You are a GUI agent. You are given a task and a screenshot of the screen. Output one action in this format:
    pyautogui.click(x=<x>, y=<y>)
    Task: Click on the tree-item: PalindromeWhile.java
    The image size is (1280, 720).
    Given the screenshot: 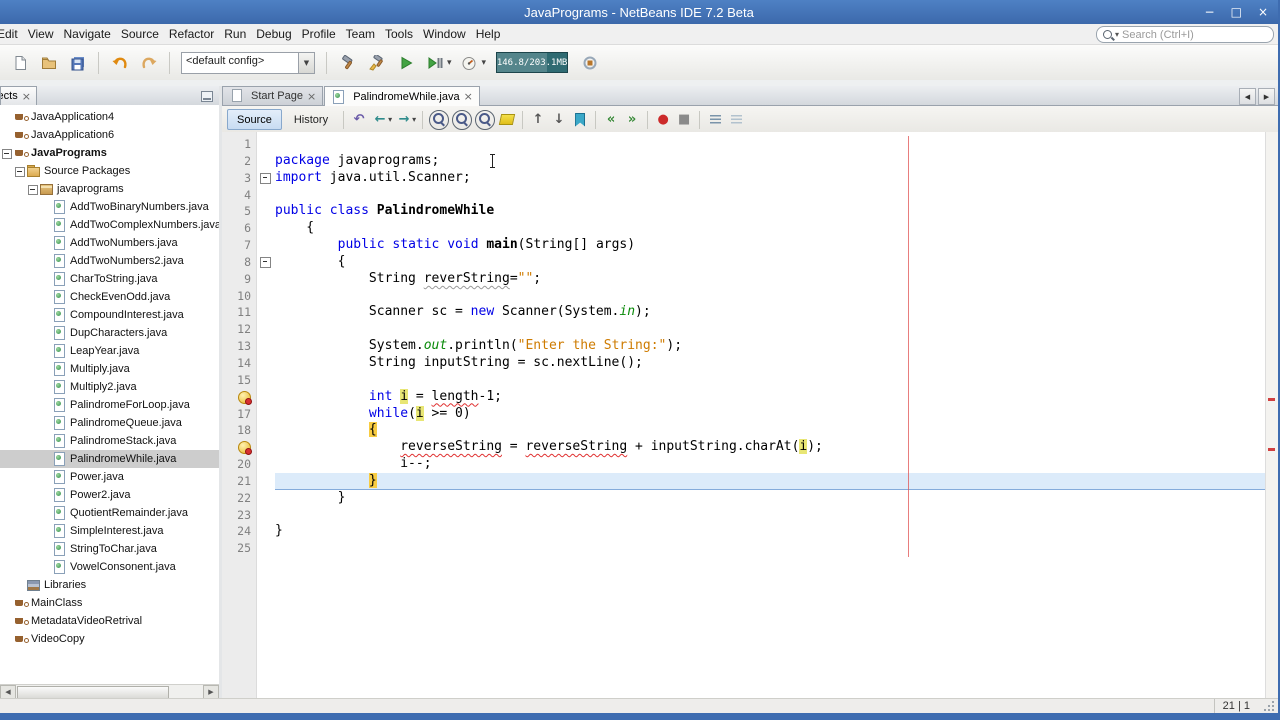 What is the action you would take?
    pyautogui.click(x=109, y=459)
    